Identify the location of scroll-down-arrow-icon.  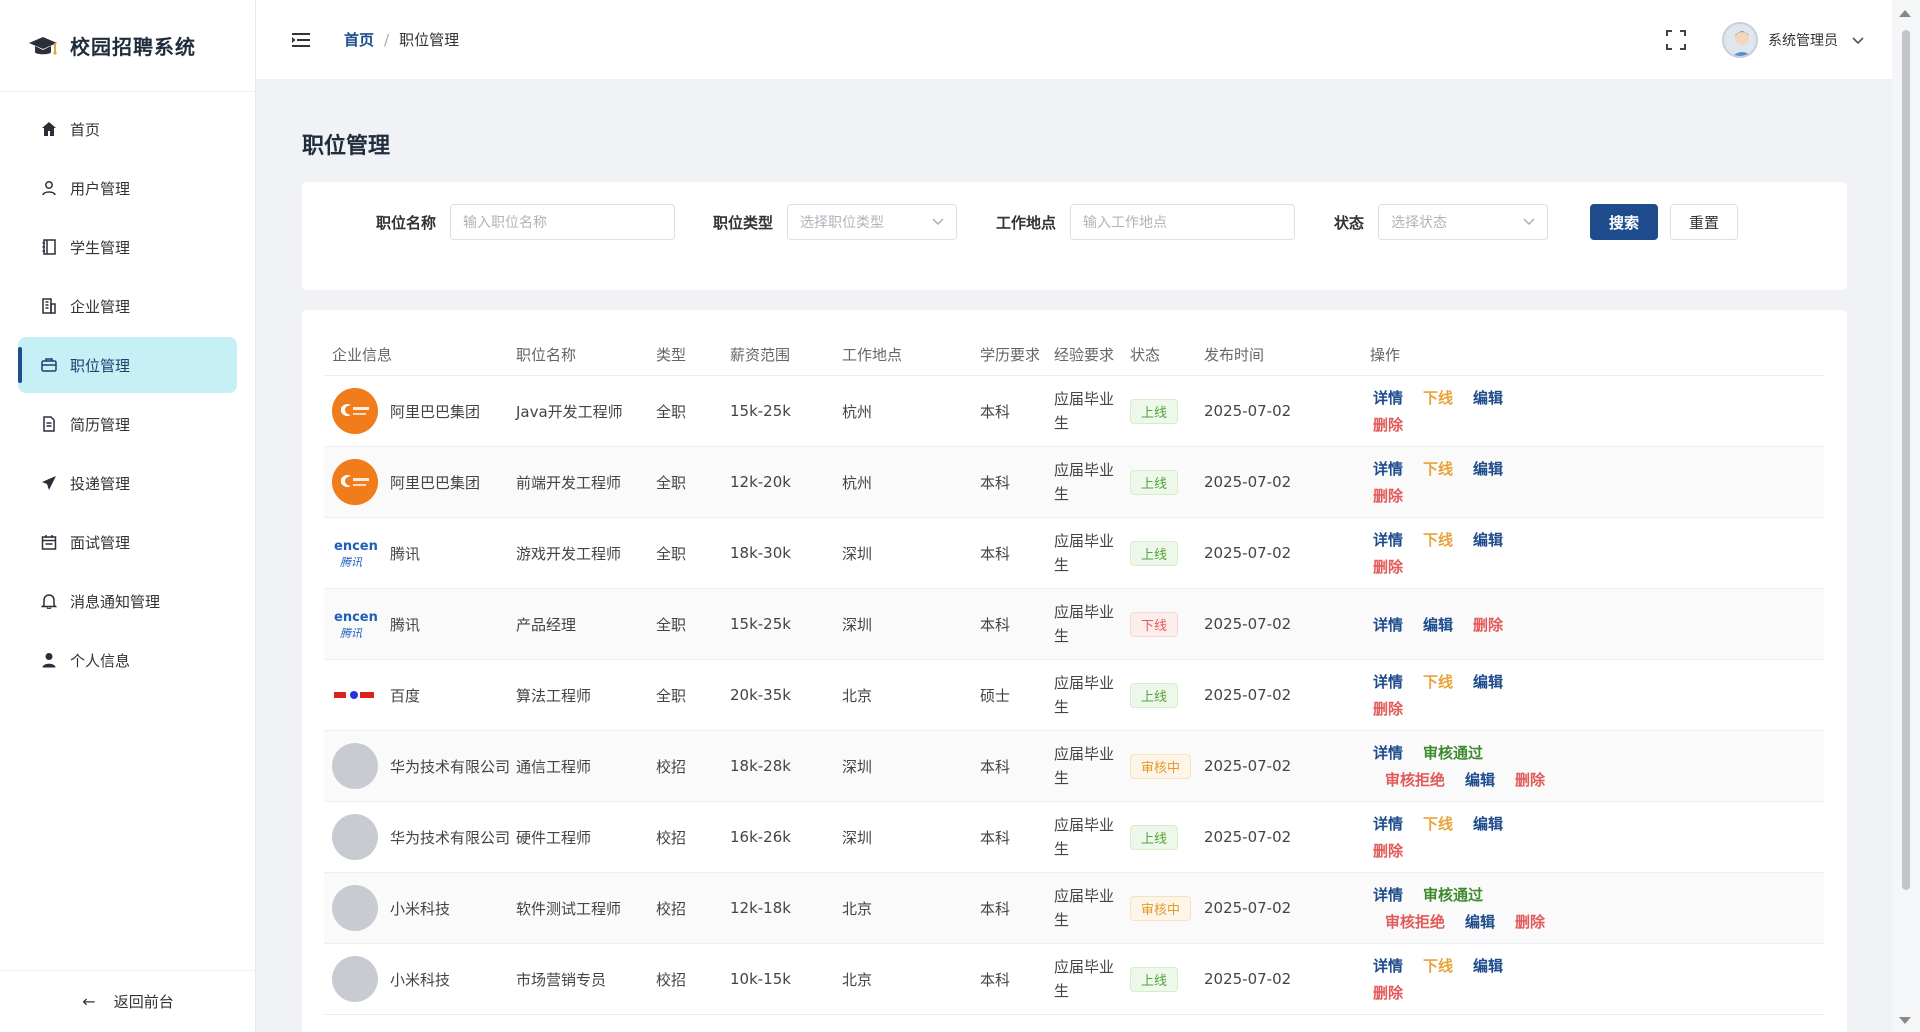
(1905, 1020).